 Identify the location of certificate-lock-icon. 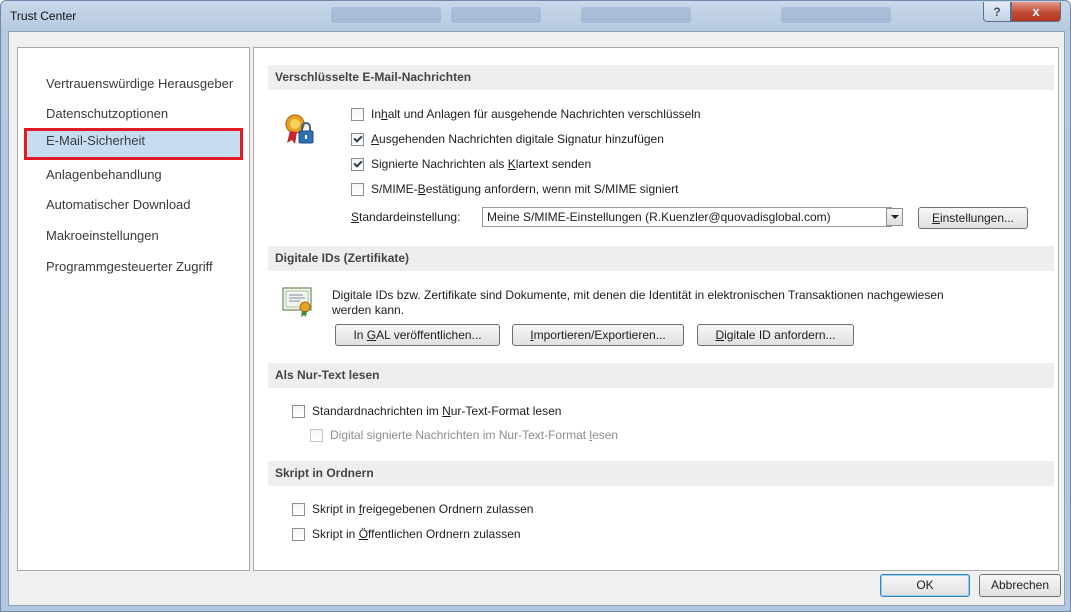
(299, 129).